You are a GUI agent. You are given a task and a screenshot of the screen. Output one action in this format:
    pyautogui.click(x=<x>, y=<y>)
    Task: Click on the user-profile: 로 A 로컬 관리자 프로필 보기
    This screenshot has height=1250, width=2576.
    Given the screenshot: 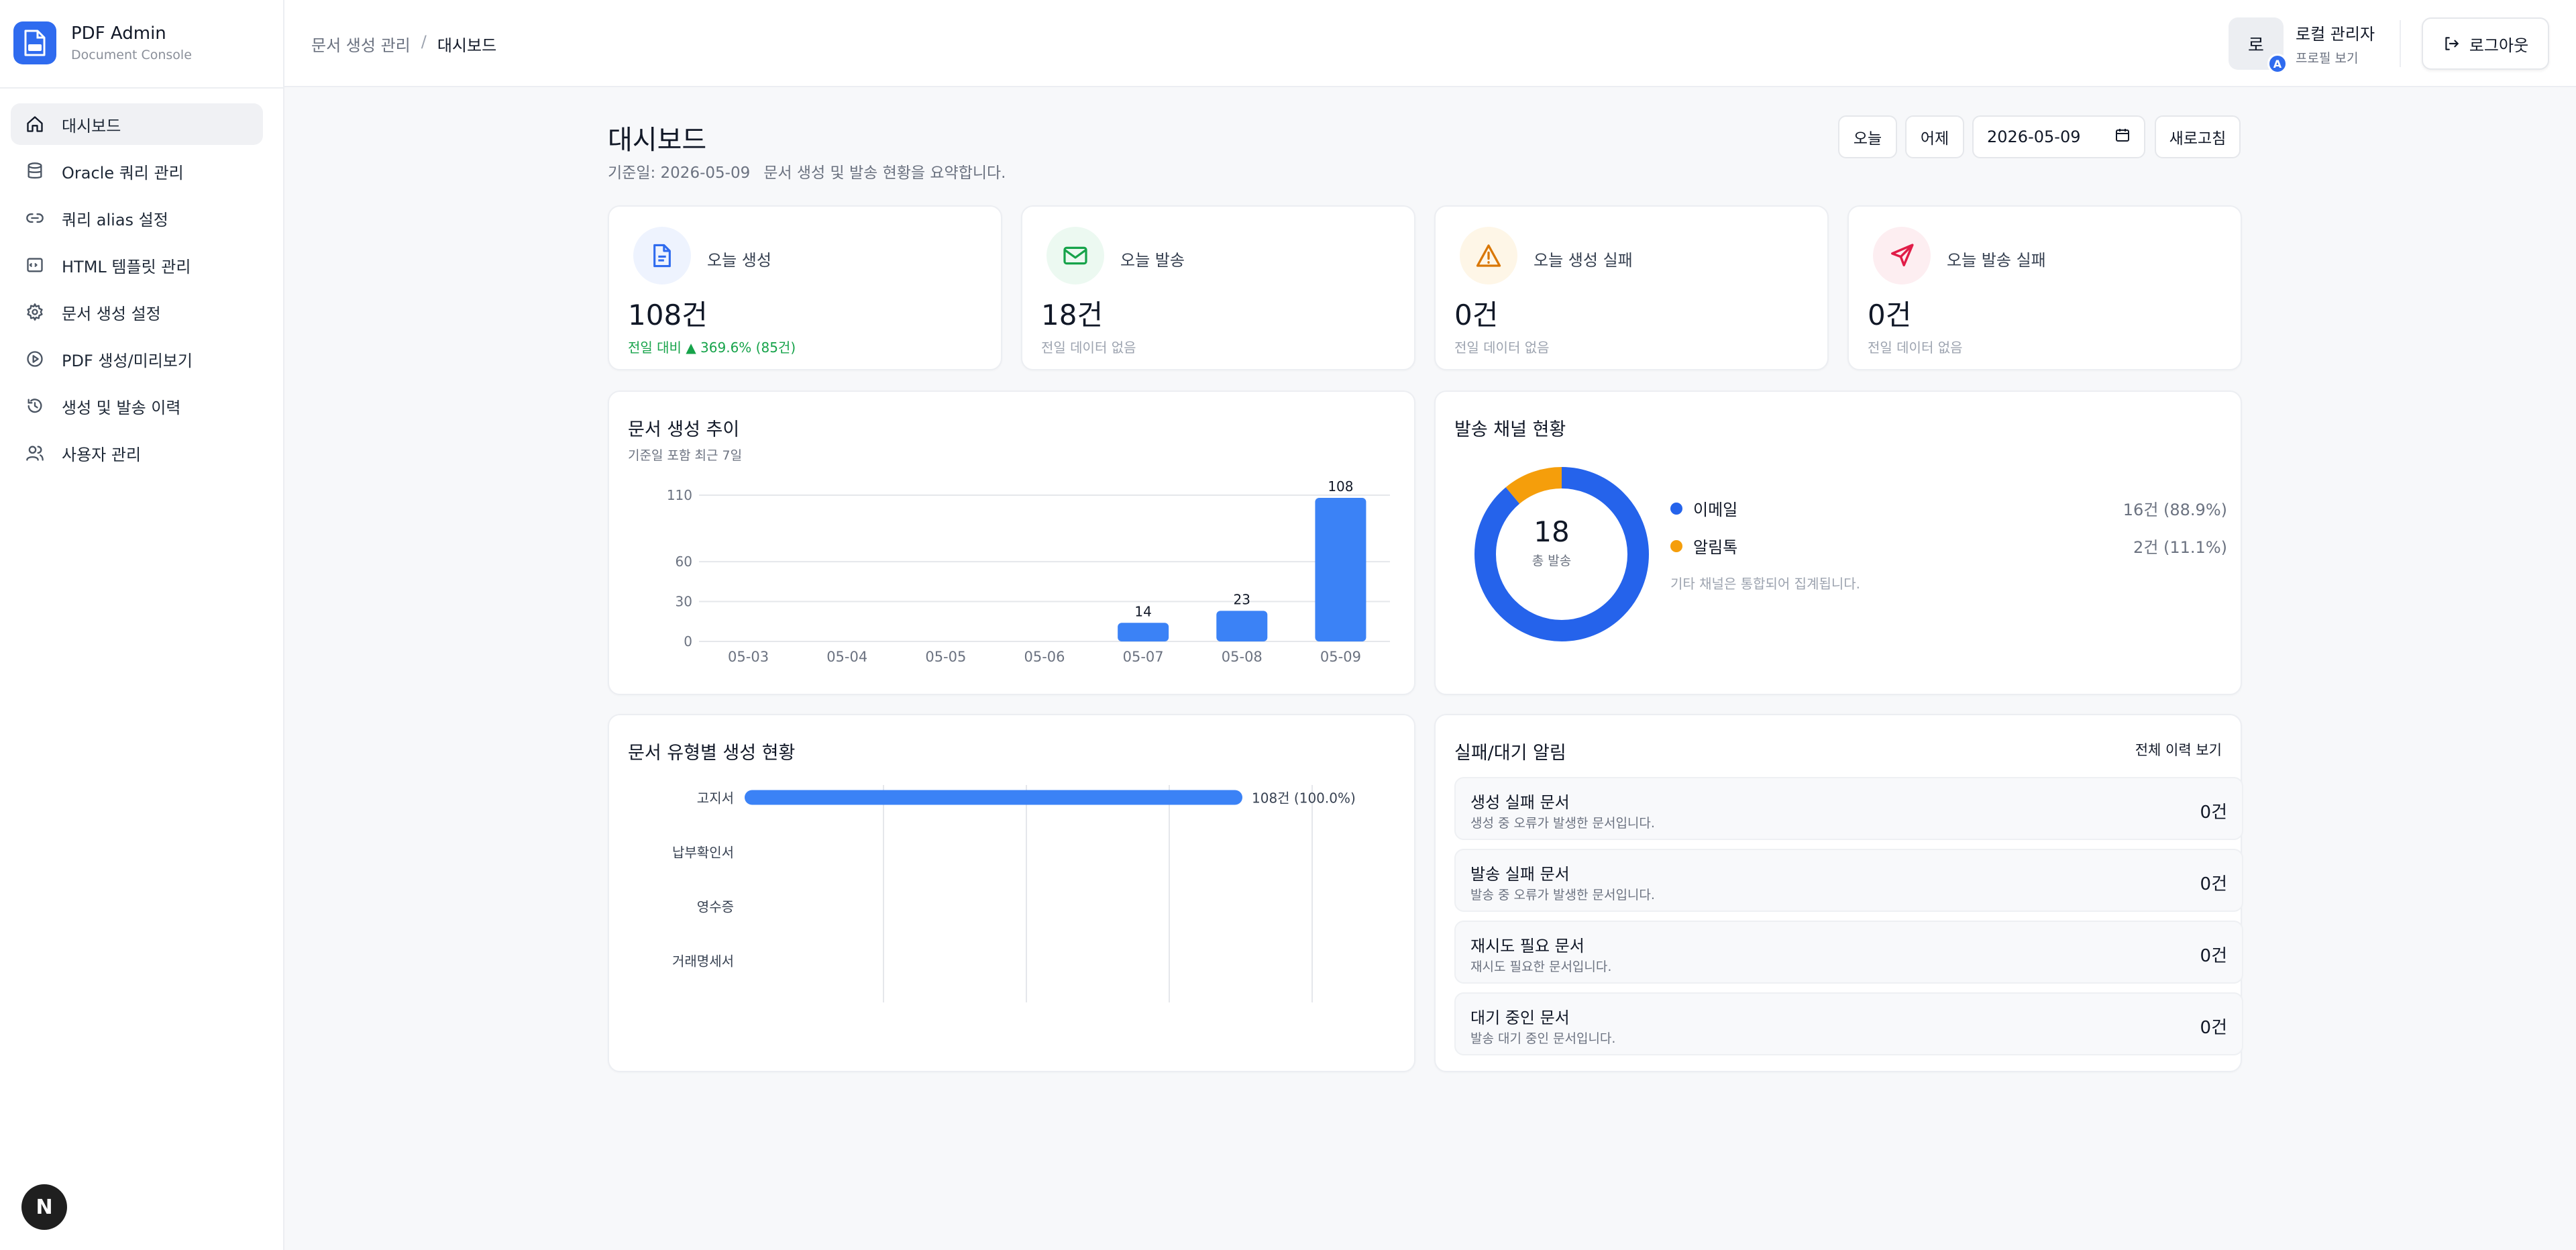 What is the action you would take?
    pyautogui.click(x=2302, y=45)
    